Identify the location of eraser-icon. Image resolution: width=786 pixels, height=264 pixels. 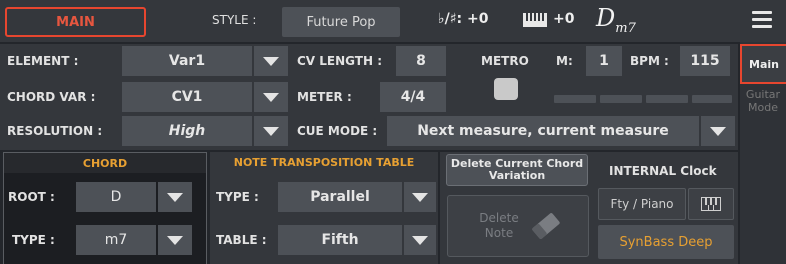
(546, 226).